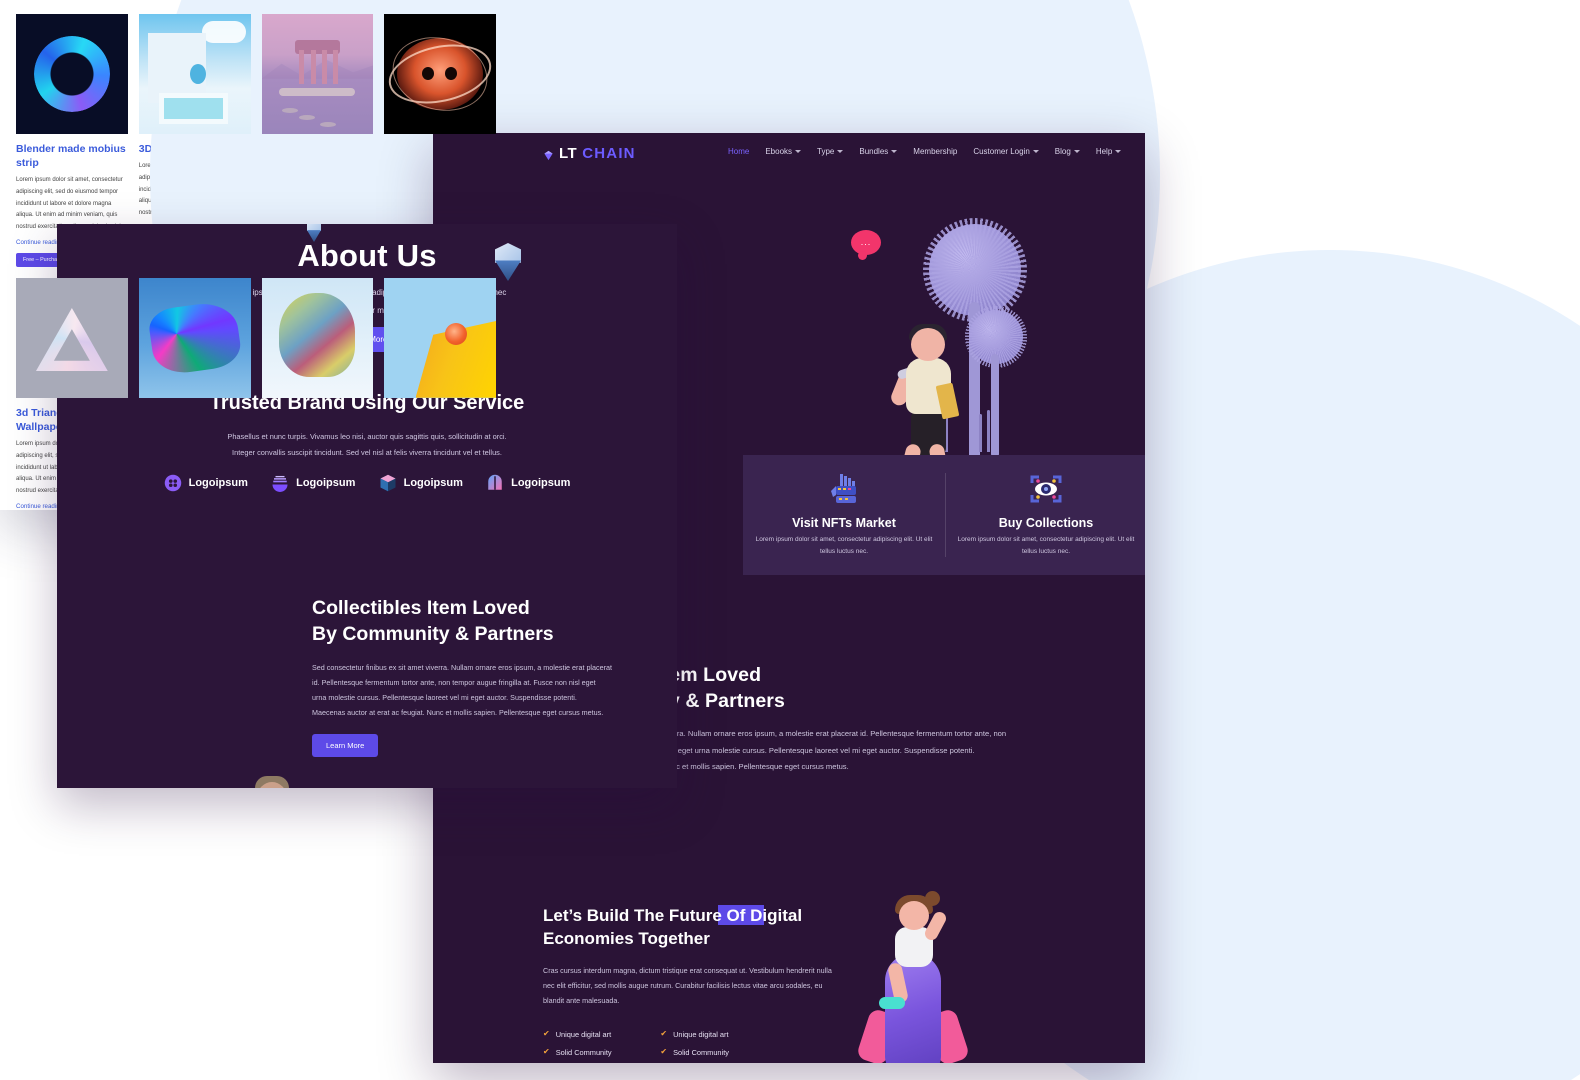 The height and width of the screenshot is (1080, 1580). I want to click on divider, so click(945, 515).